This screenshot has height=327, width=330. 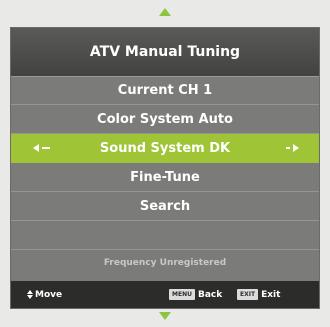 I want to click on right-arrow-icon, so click(x=292, y=148).